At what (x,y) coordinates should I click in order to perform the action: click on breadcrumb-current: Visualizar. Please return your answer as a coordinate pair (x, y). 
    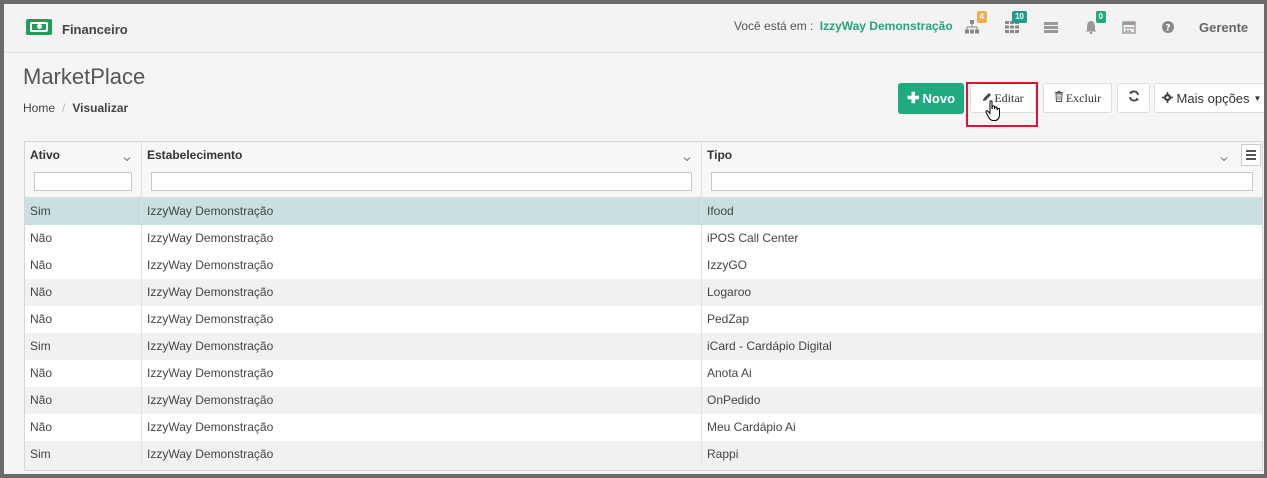
    Looking at the image, I should click on (100, 108).